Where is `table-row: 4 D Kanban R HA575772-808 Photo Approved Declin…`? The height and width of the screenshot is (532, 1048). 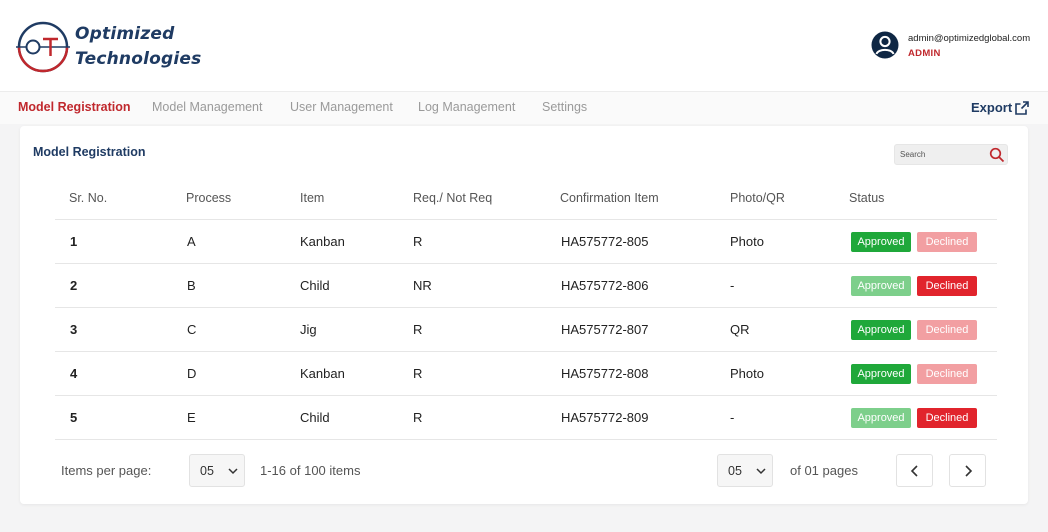 table-row: 4 D Kanban R HA575772-808 Photo Approved Declin… is located at coordinates (526, 374).